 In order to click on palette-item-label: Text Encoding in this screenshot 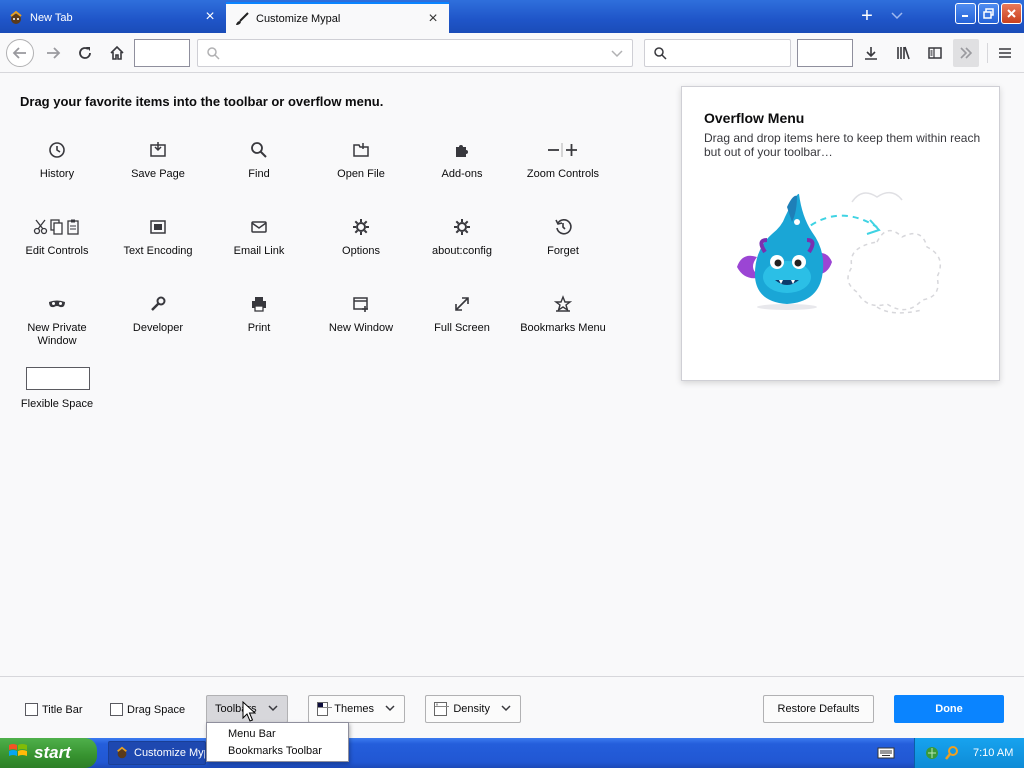, I will do `click(158, 251)`.